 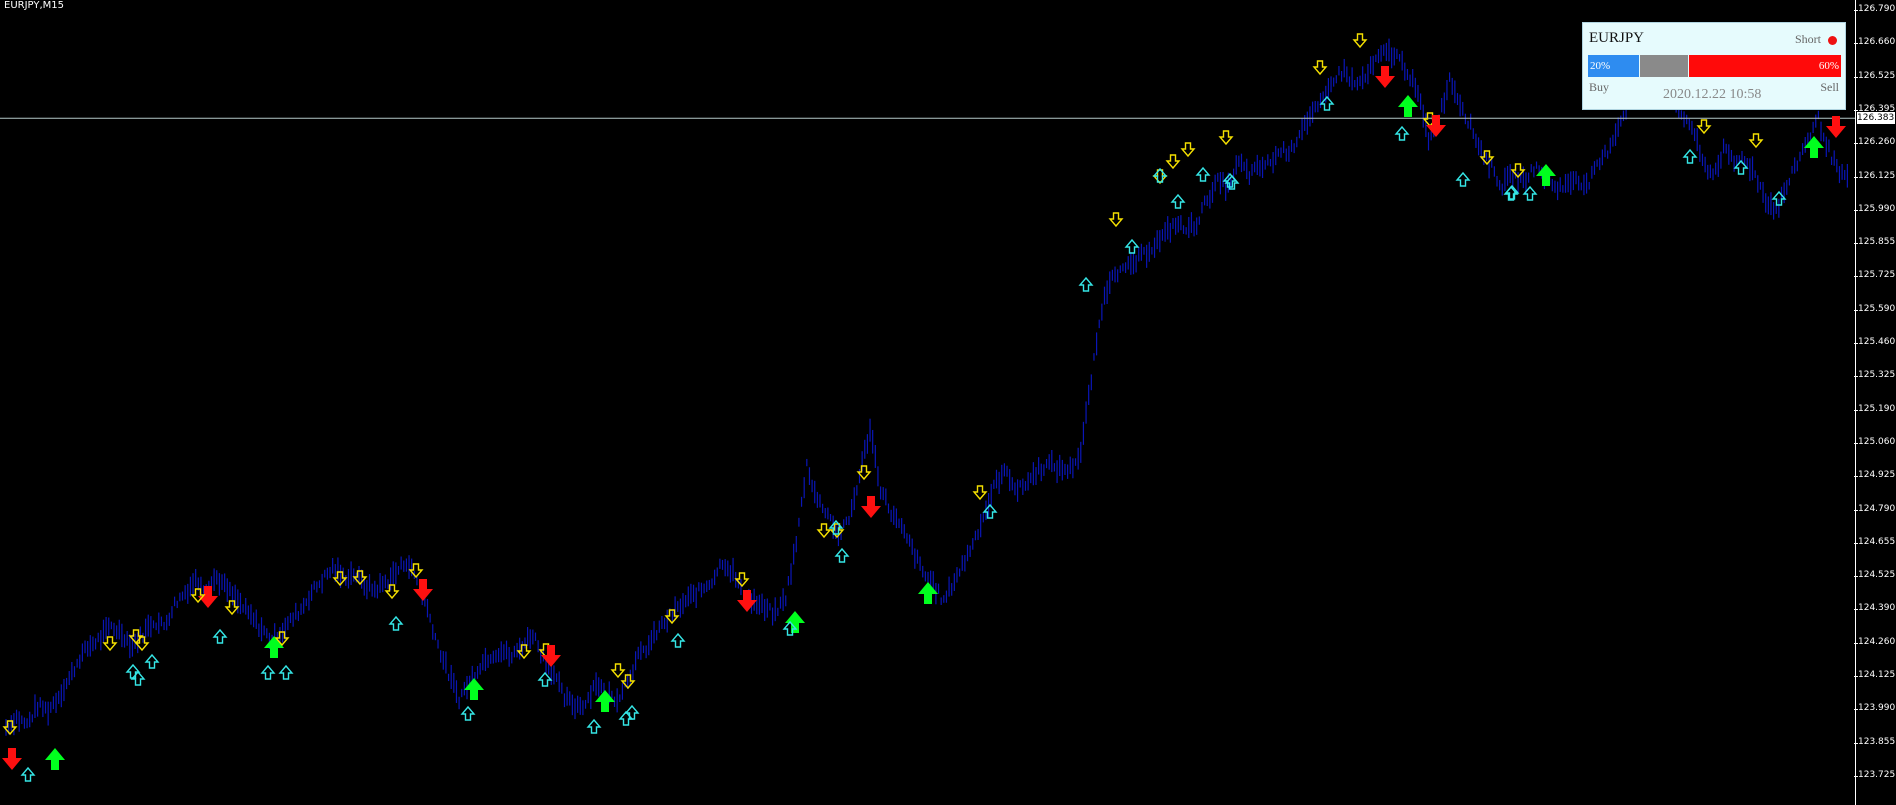 What do you see at coordinates (1875, 508) in the screenshot?
I see `price-tick-label: 124.790` at bounding box center [1875, 508].